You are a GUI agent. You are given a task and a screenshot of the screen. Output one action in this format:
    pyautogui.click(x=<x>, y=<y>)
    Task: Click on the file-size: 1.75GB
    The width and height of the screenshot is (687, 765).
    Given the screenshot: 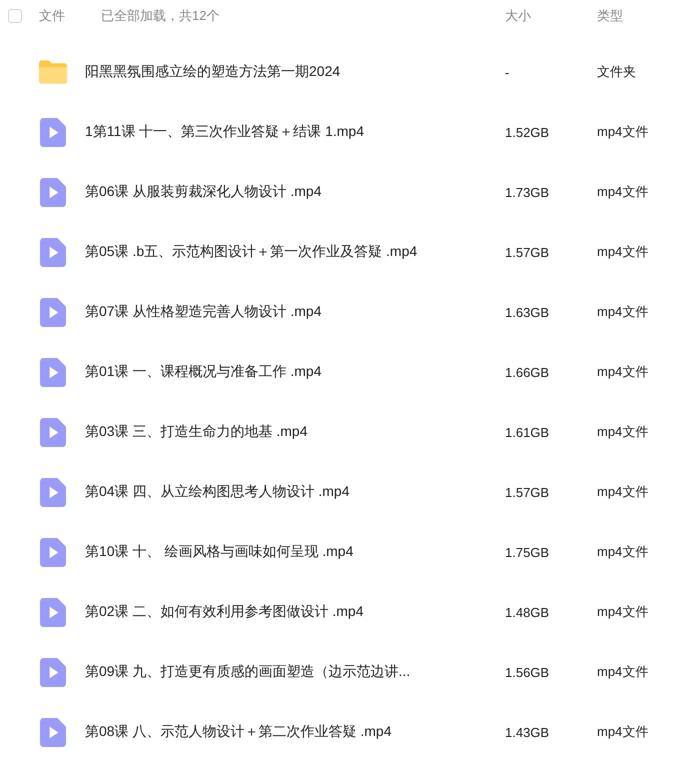 What is the action you would take?
    pyautogui.click(x=527, y=552)
    